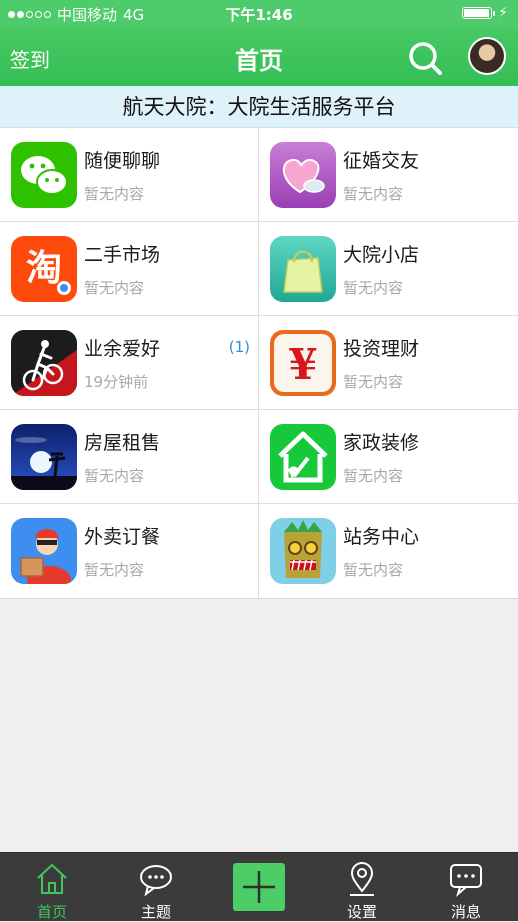  Describe the element at coordinates (381, 161) in the screenshot. I see `grid-item-title: 征婚交友` at that location.